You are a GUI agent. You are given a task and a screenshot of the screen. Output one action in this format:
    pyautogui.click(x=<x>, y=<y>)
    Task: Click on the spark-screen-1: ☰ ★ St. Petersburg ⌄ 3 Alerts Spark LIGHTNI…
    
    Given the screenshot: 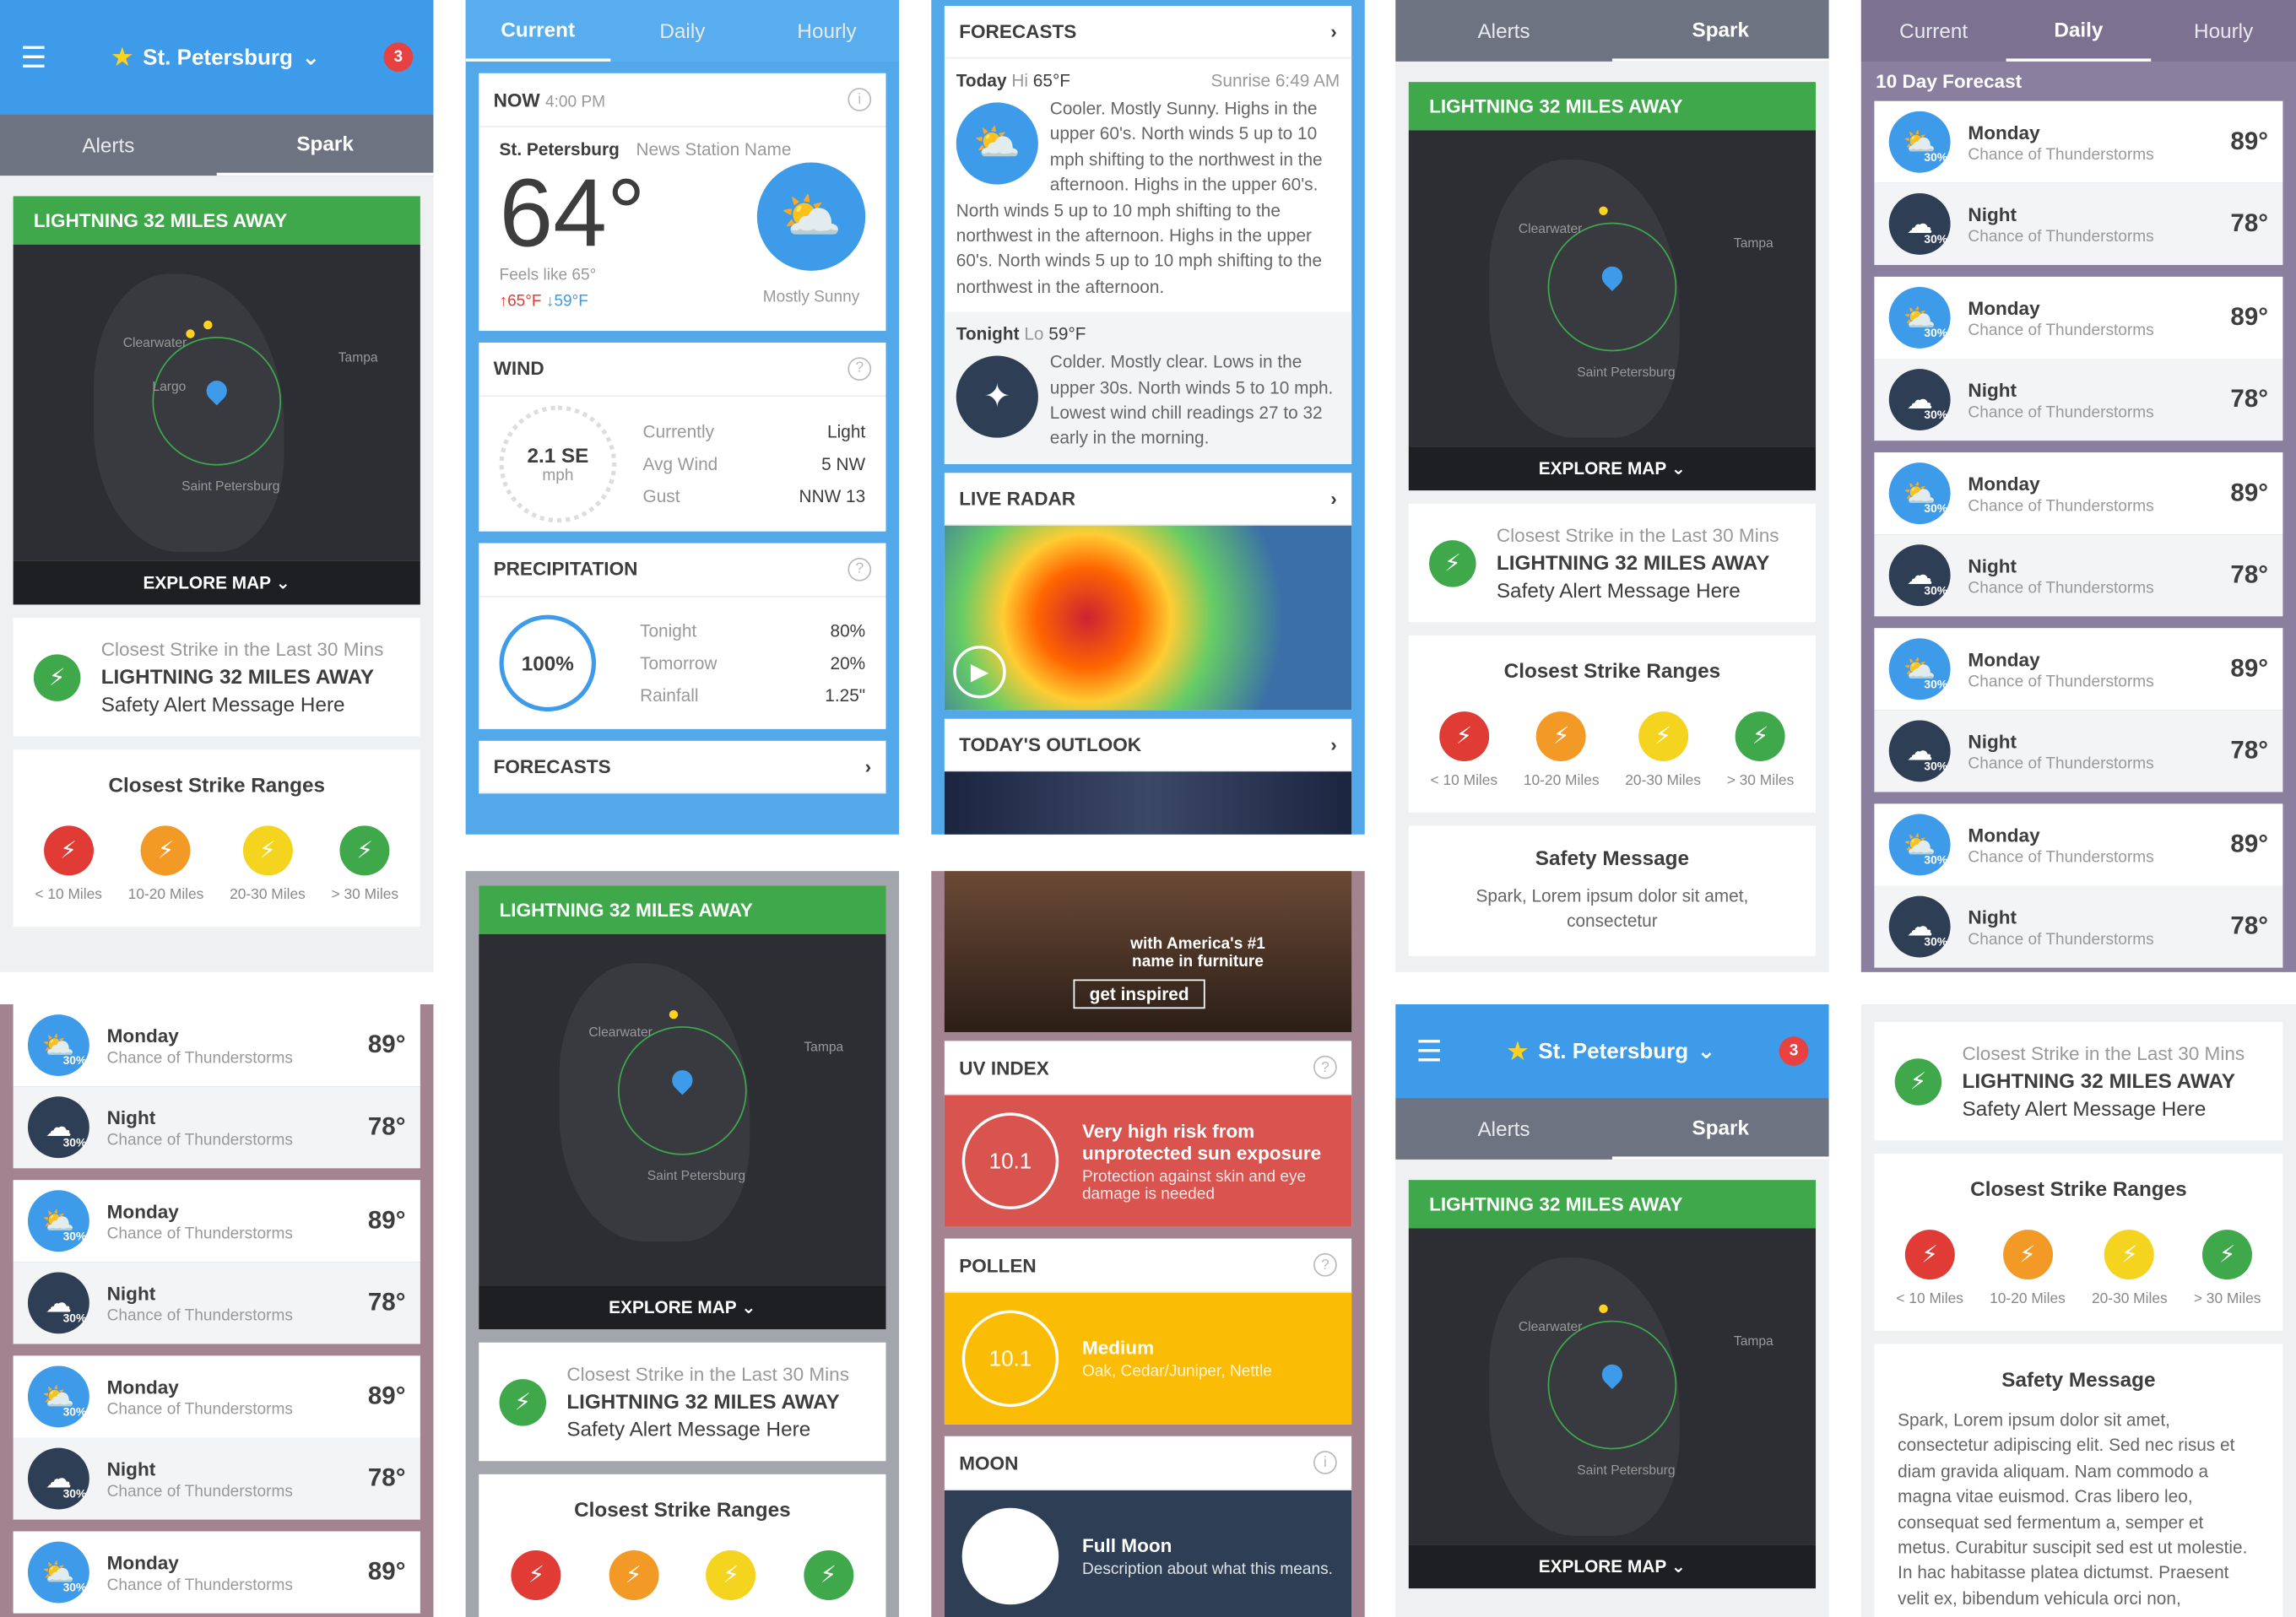 What is the action you would take?
    pyautogui.click(x=217, y=486)
    